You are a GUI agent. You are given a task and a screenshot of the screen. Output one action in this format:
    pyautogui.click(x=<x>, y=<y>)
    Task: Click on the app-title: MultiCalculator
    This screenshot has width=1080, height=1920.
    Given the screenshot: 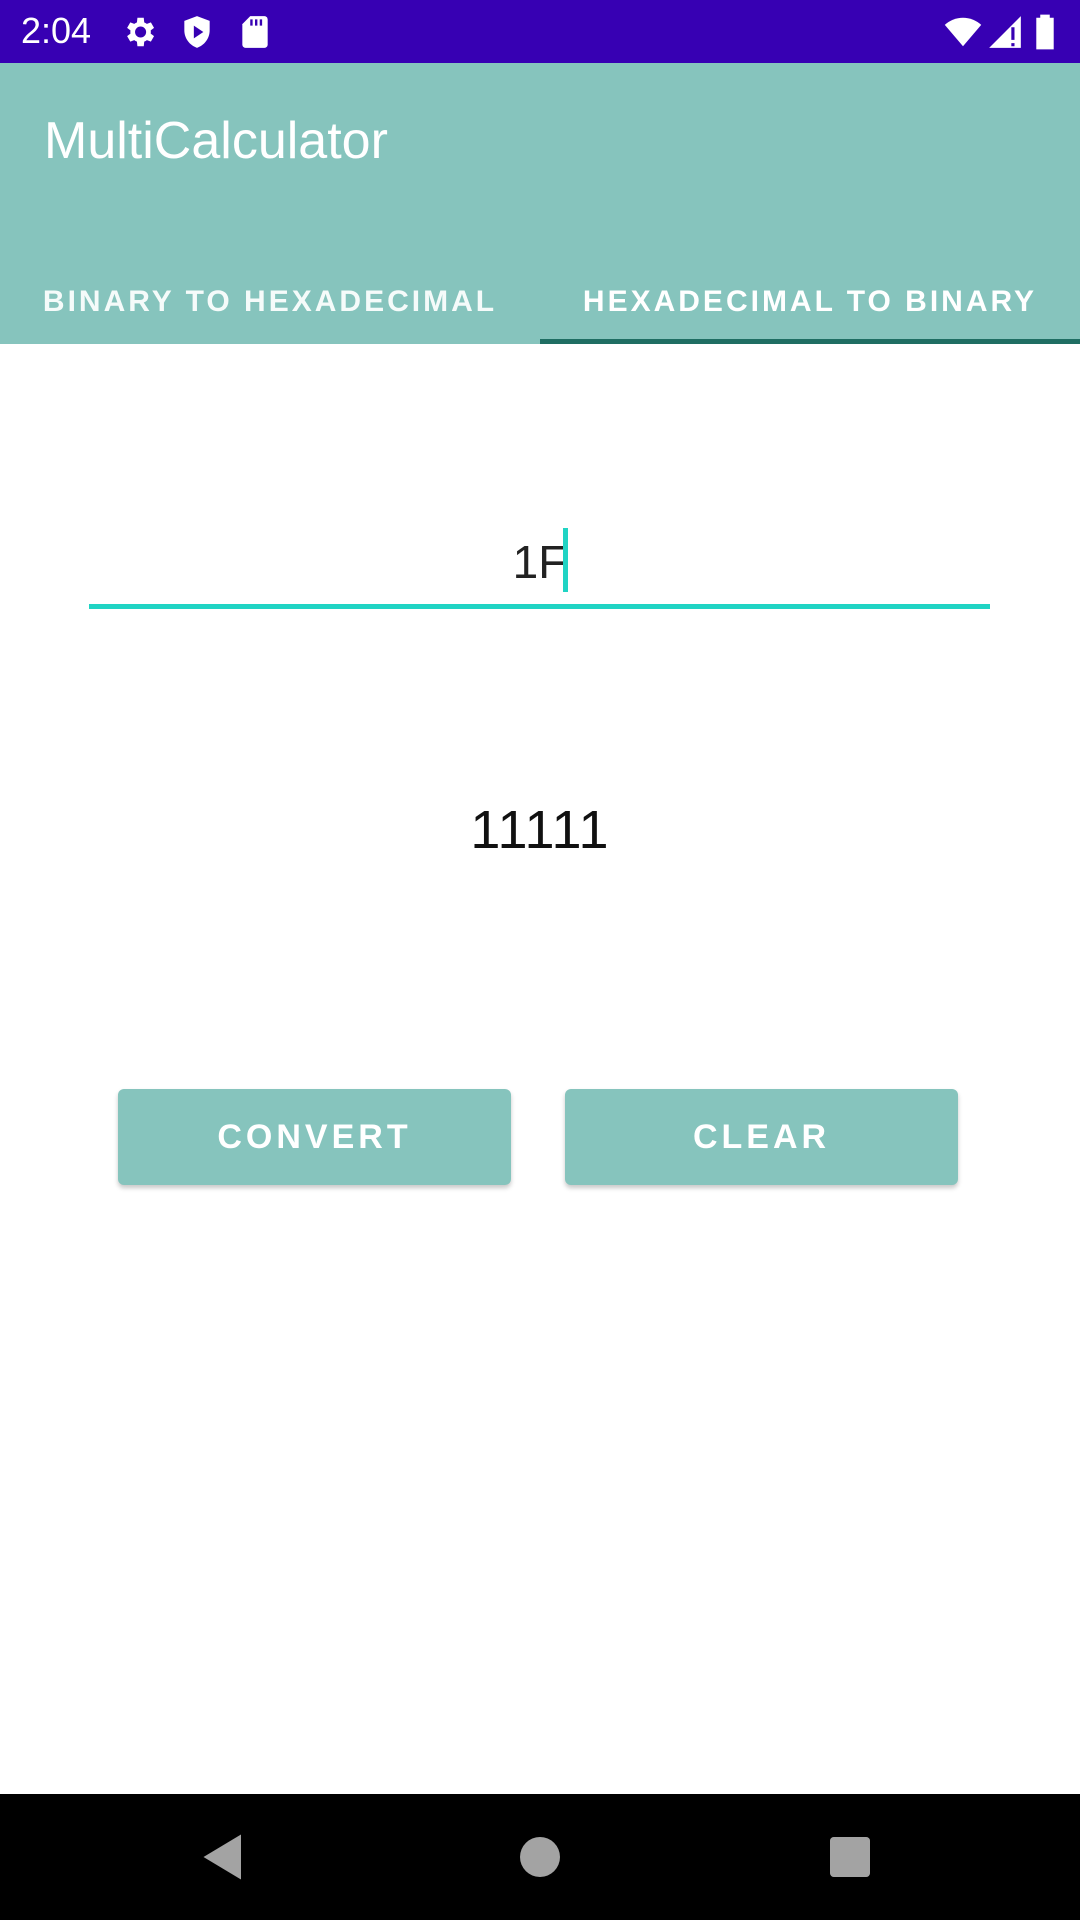 What is the action you would take?
    pyautogui.click(x=216, y=141)
    